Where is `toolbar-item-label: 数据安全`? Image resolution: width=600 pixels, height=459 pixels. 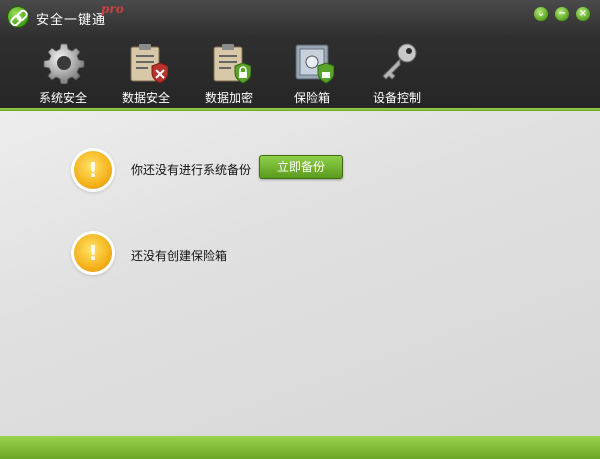 toolbar-item-label: 数据安全 is located at coordinates (145, 98).